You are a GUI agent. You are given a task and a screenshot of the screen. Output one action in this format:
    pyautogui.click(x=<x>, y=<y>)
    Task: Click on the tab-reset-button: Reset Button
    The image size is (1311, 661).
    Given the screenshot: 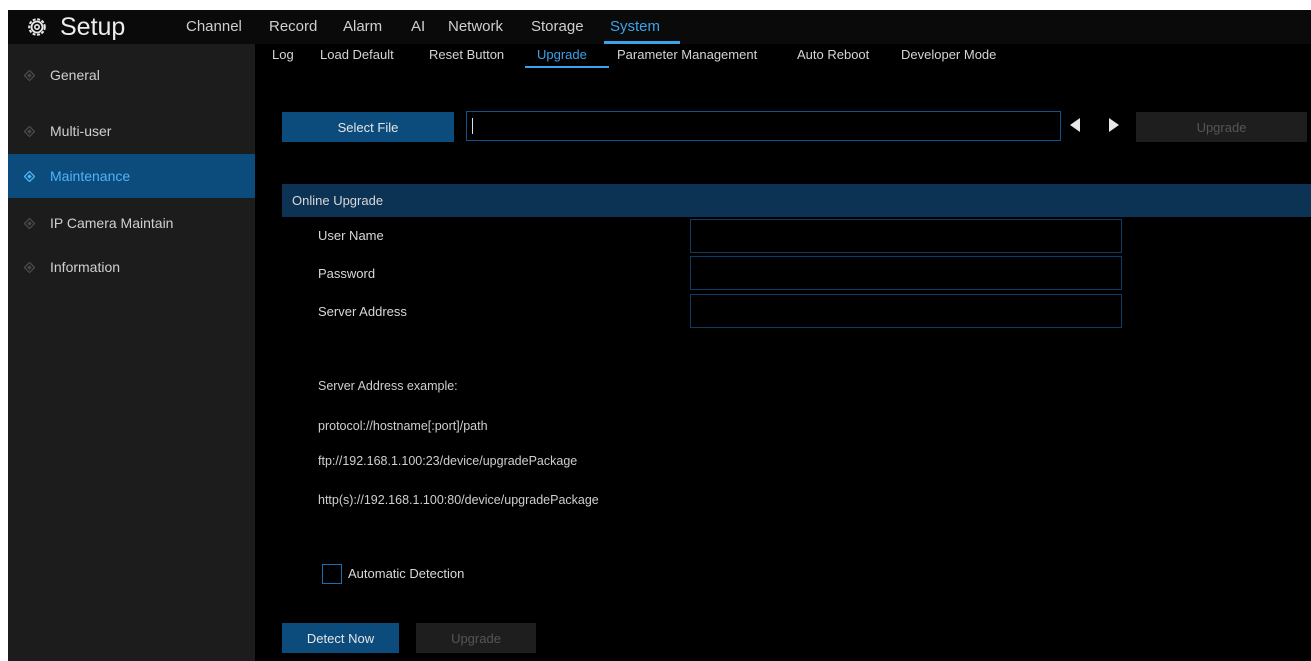 What is the action you would take?
    pyautogui.click(x=466, y=54)
    